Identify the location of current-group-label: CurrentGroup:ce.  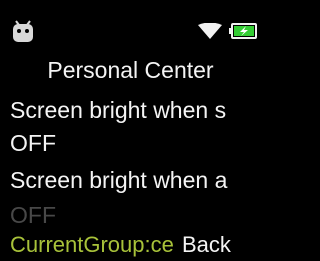
(92, 244).